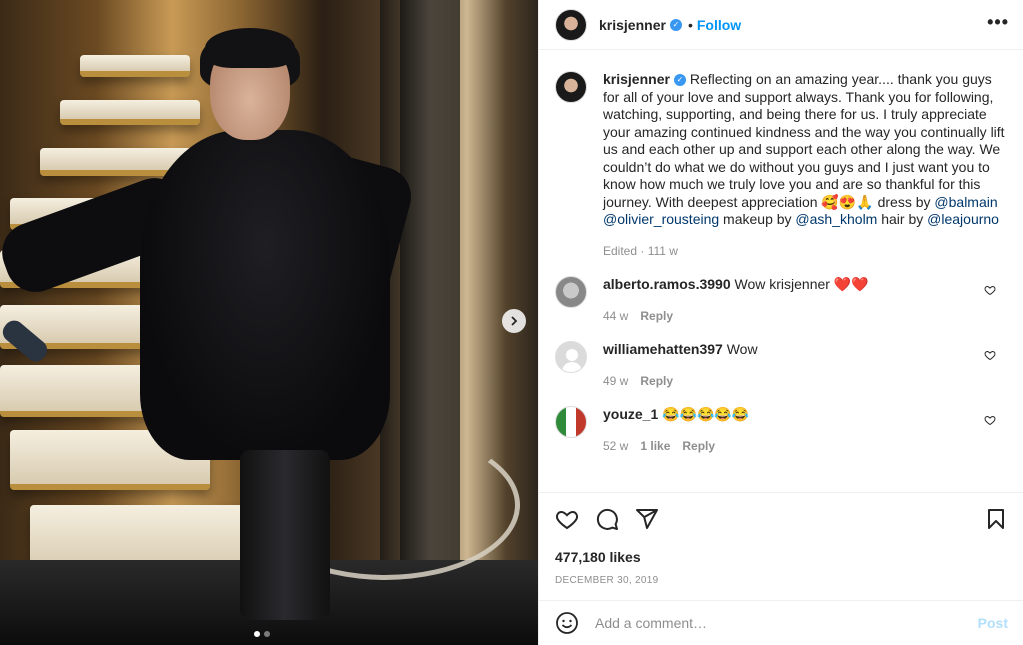 The height and width of the screenshot is (645, 1023). Describe the element at coordinates (781, 519) in the screenshot. I see `action-bar` at that location.